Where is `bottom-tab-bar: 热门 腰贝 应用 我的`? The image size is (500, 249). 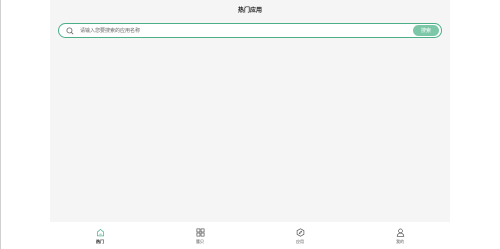 bottom-tab-bar: 热门 腰贝 应用 我的 is located at coordinates (250, 235).